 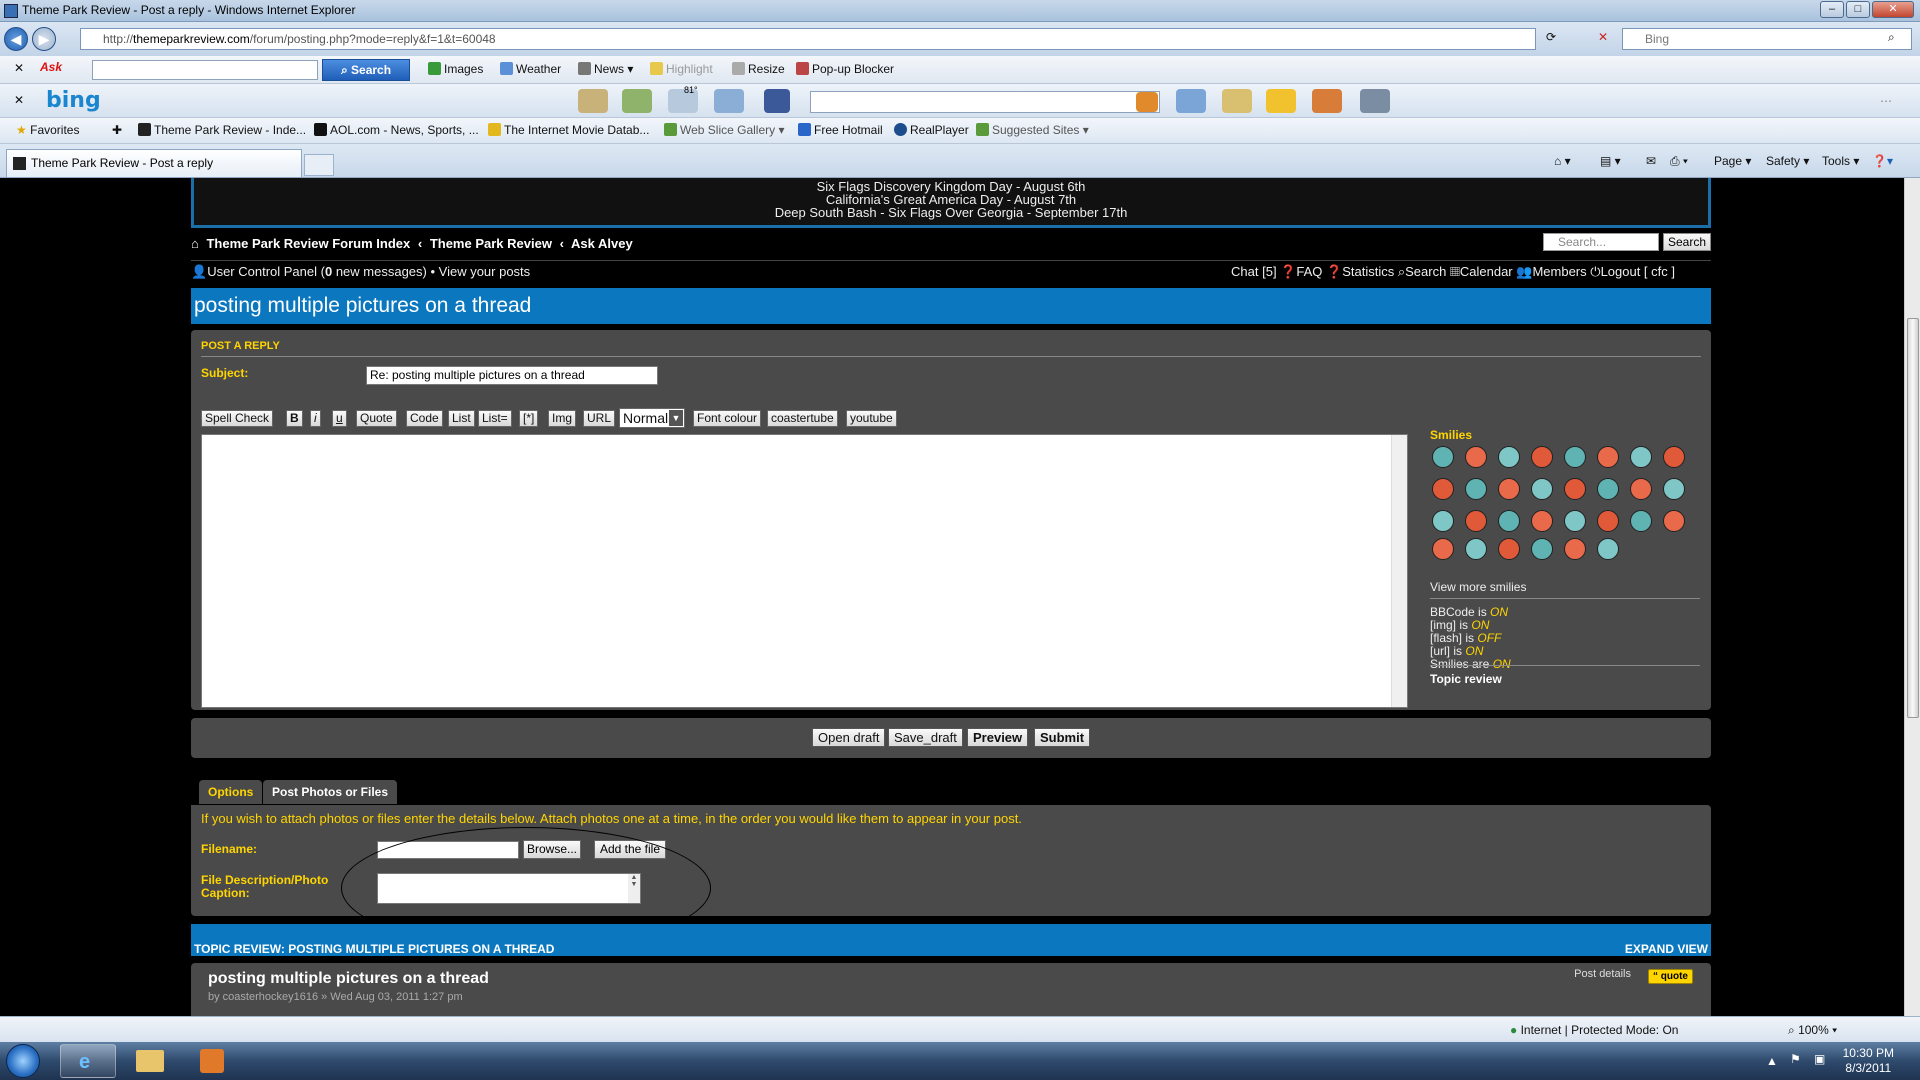 What do you see at coordinates (495, 418) in the screenshot?
I see `list-ordered-button: List=` at bounding box center [495, 418].